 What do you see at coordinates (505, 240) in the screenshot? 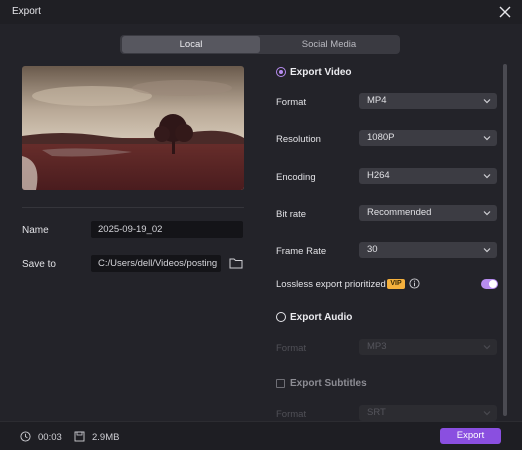
I see `settings-scrollbar` at bounding box center [505, 240].